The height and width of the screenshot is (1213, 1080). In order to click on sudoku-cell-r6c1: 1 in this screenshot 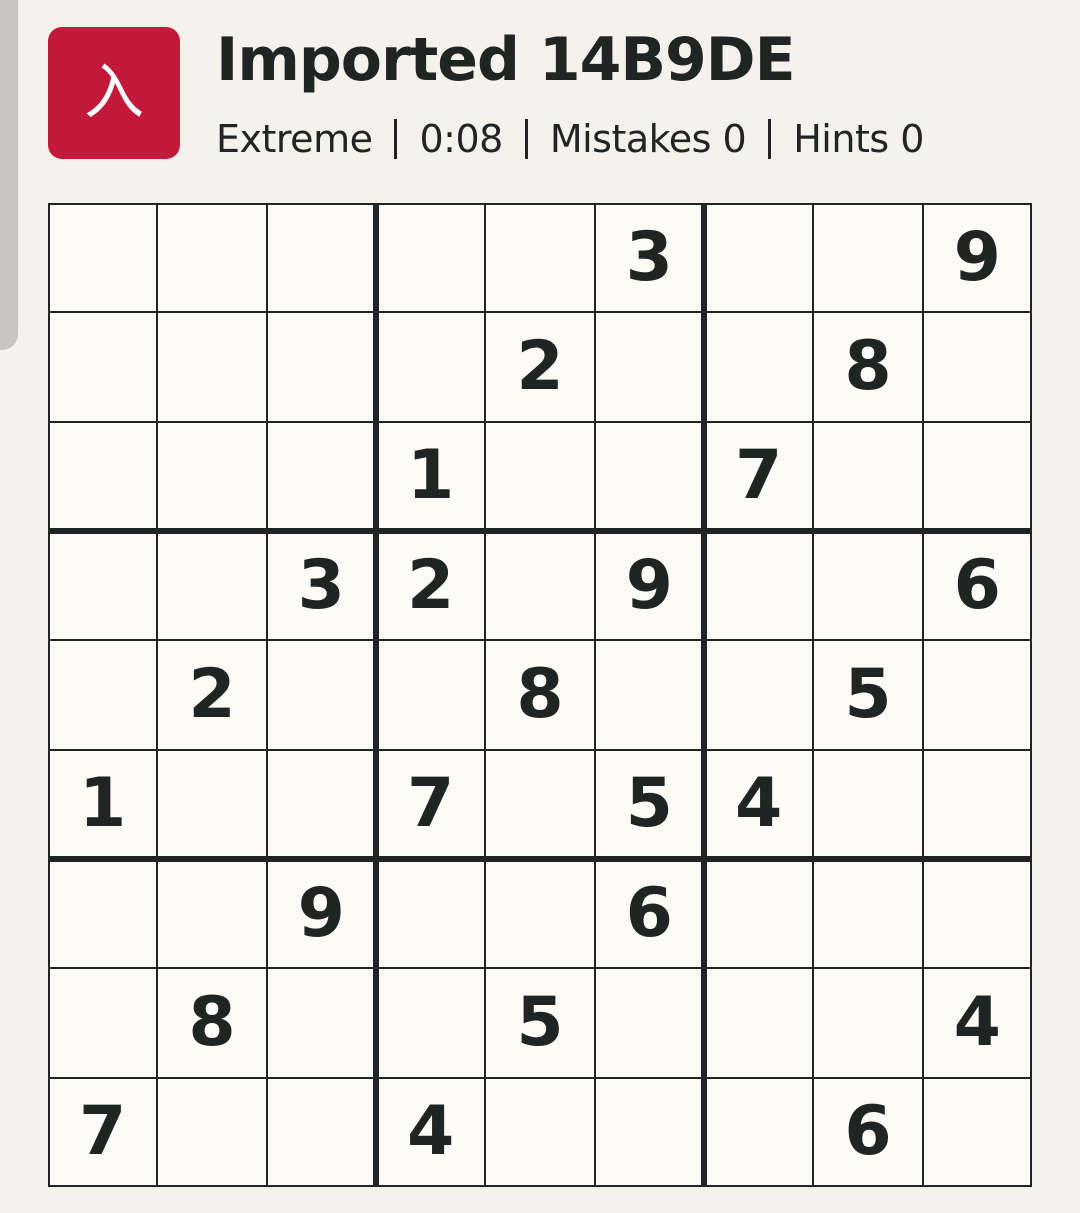, I will do `click(102, 804)`.